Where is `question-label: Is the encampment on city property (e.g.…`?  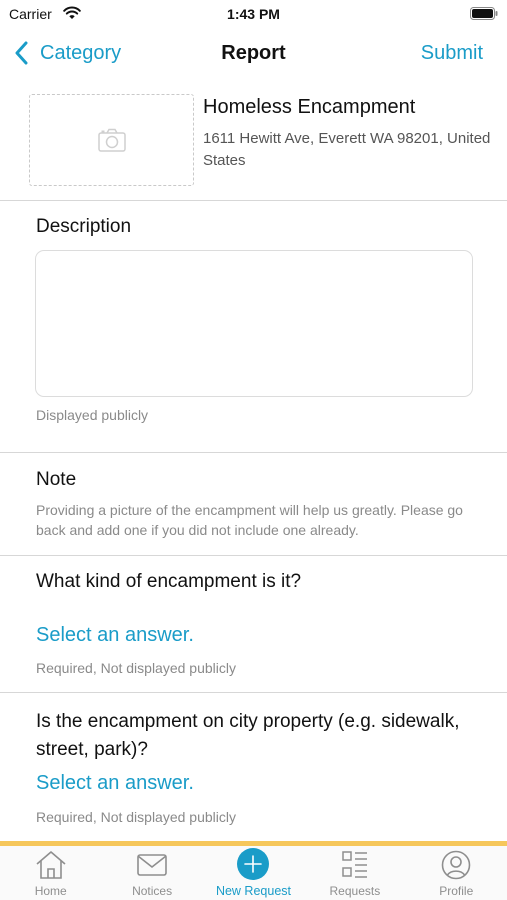
question-label: Is the encampment on city property (e.g.… is located at coordinates (248, 735).